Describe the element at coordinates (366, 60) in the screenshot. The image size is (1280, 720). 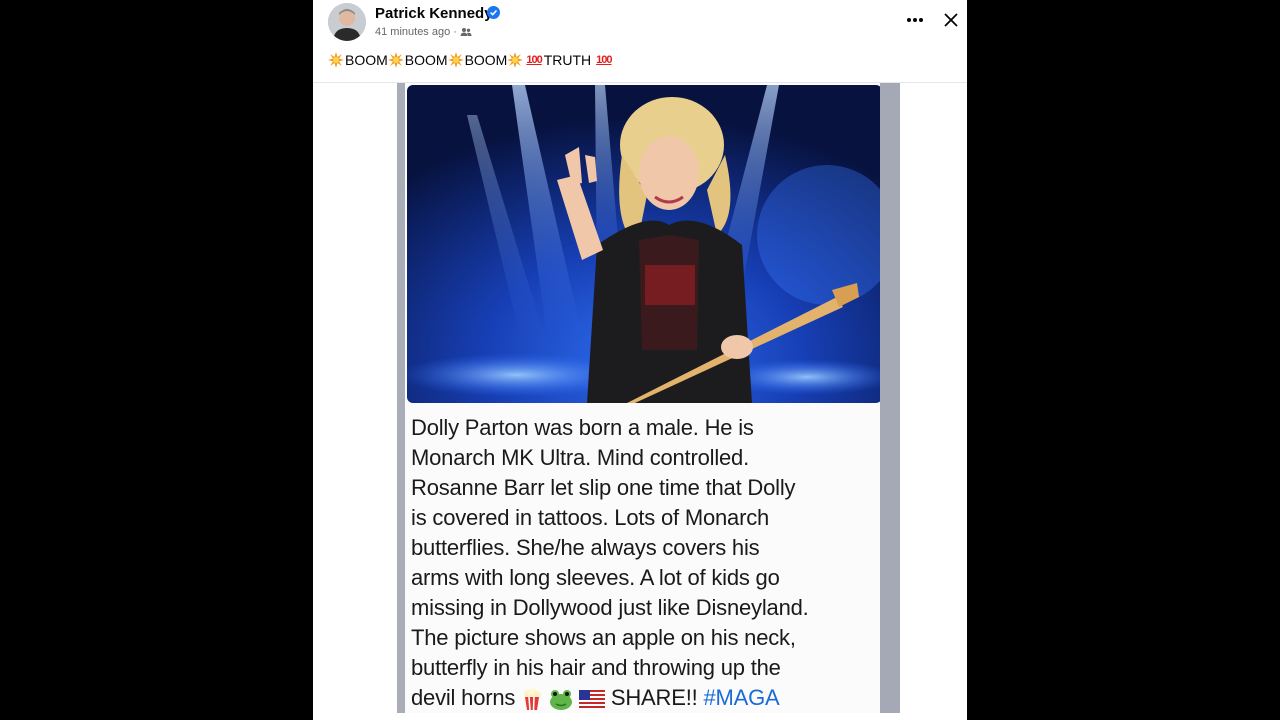
I see `caption-word-1: BOOM` at that location.